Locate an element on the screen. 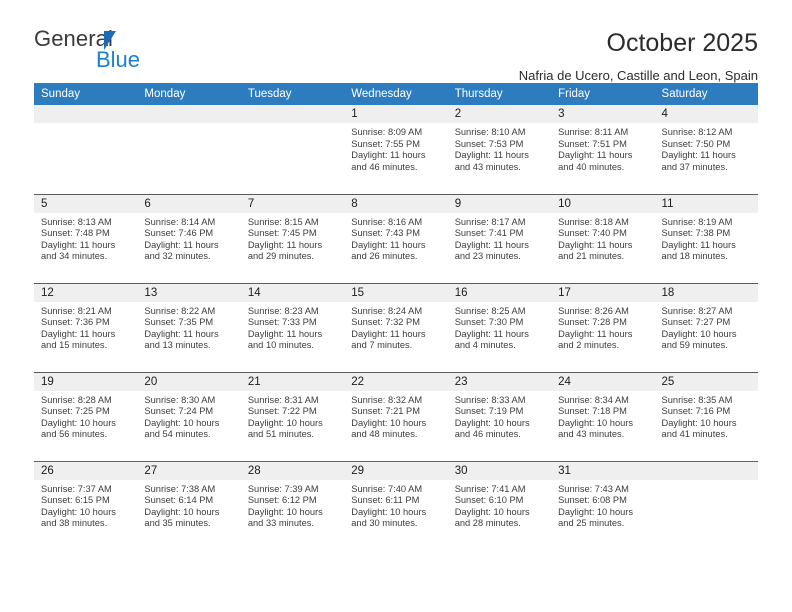 Image resolution: width=792 pixels, height=612 pixels. daylight-text-line2: and 54 minutes. is located at coordinates (177, 434).